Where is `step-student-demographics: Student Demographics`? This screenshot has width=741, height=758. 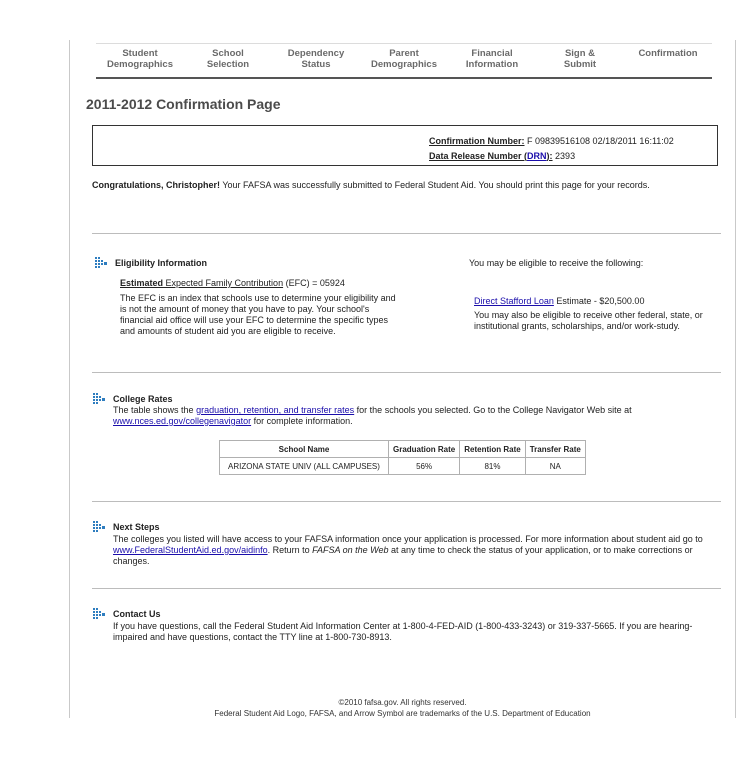 step-student-demographics: Student Demographics is located at coordinates (140, 59).